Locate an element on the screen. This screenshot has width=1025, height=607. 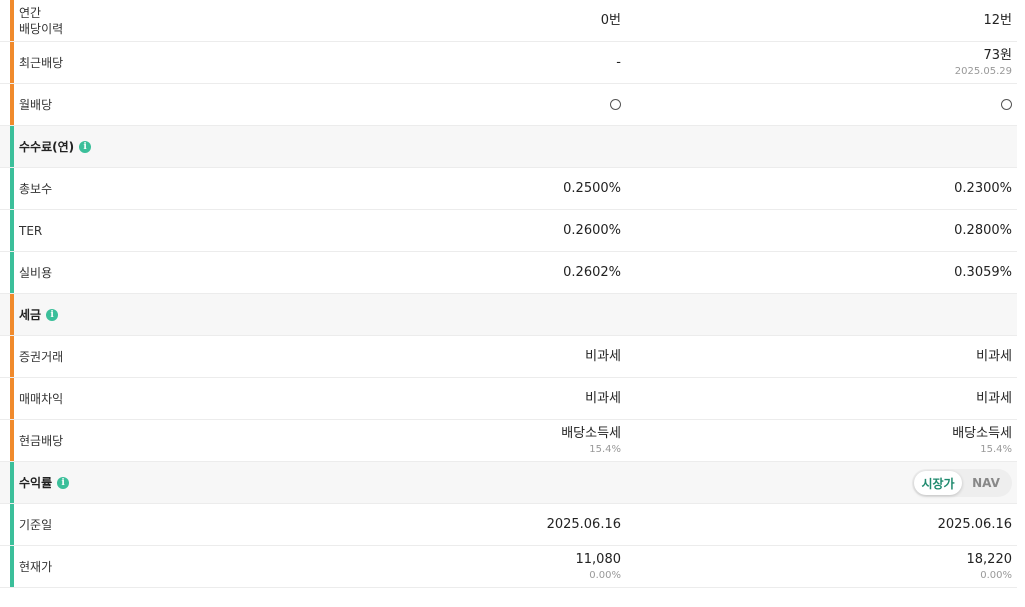
col2-value: 비과세 is located at coordinates (994, 356).